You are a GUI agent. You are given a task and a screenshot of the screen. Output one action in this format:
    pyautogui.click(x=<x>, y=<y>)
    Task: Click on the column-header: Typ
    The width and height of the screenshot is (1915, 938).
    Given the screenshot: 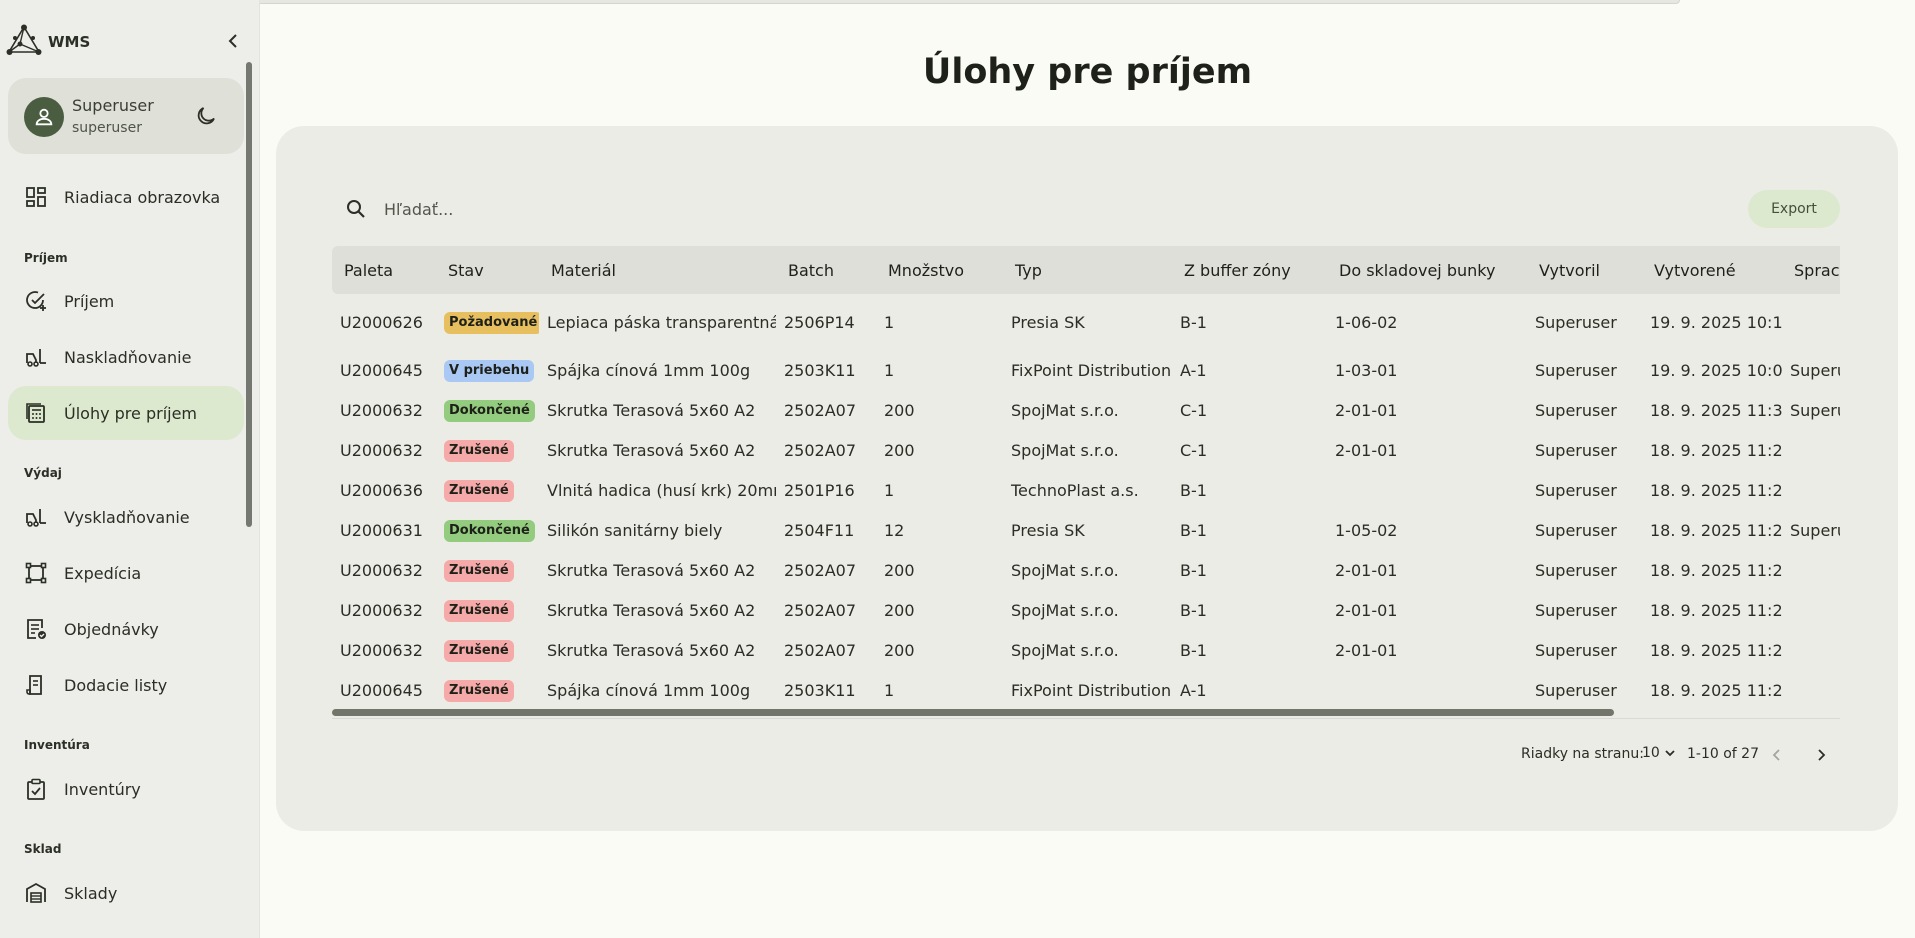 What is the action you would take?
    pyautogui.click(x=1087, y=270)
    